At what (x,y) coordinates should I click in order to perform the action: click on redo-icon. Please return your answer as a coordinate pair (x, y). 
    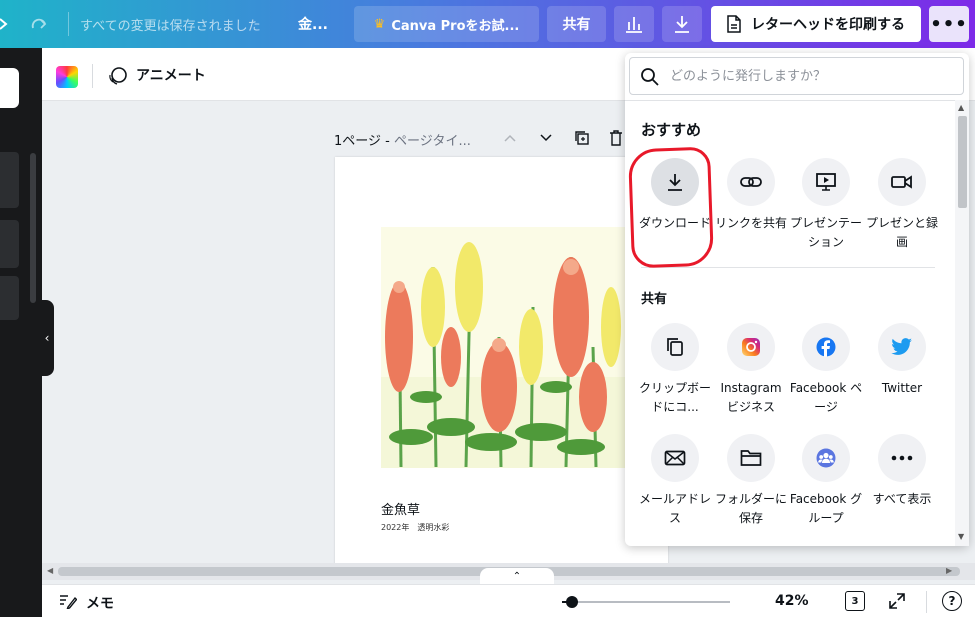
    Looking at the image, I should click on (39, 23).